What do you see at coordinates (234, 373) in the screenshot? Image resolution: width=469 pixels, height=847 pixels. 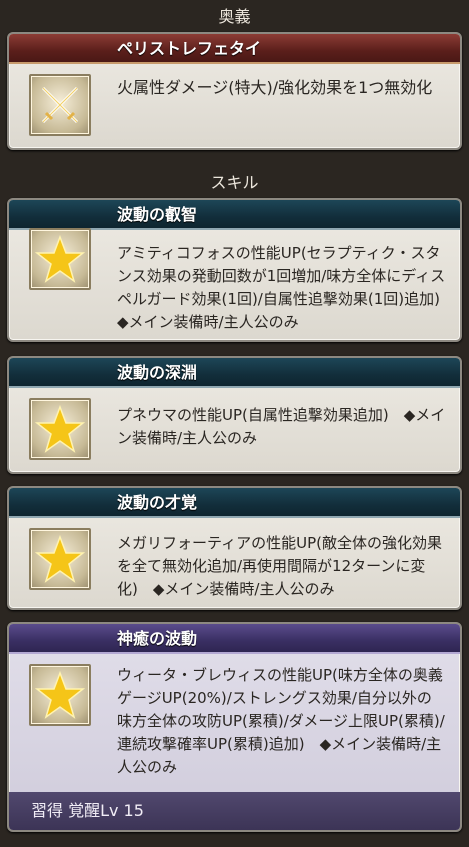 I see `skill-title-2: 波動の深淵` at bounding box center [234, 373].